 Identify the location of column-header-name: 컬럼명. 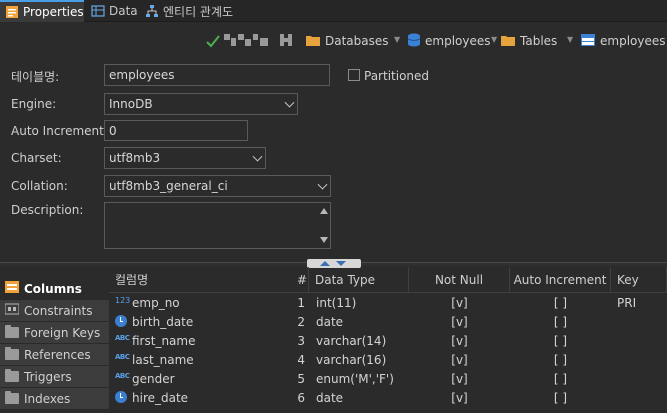
(209, 280).